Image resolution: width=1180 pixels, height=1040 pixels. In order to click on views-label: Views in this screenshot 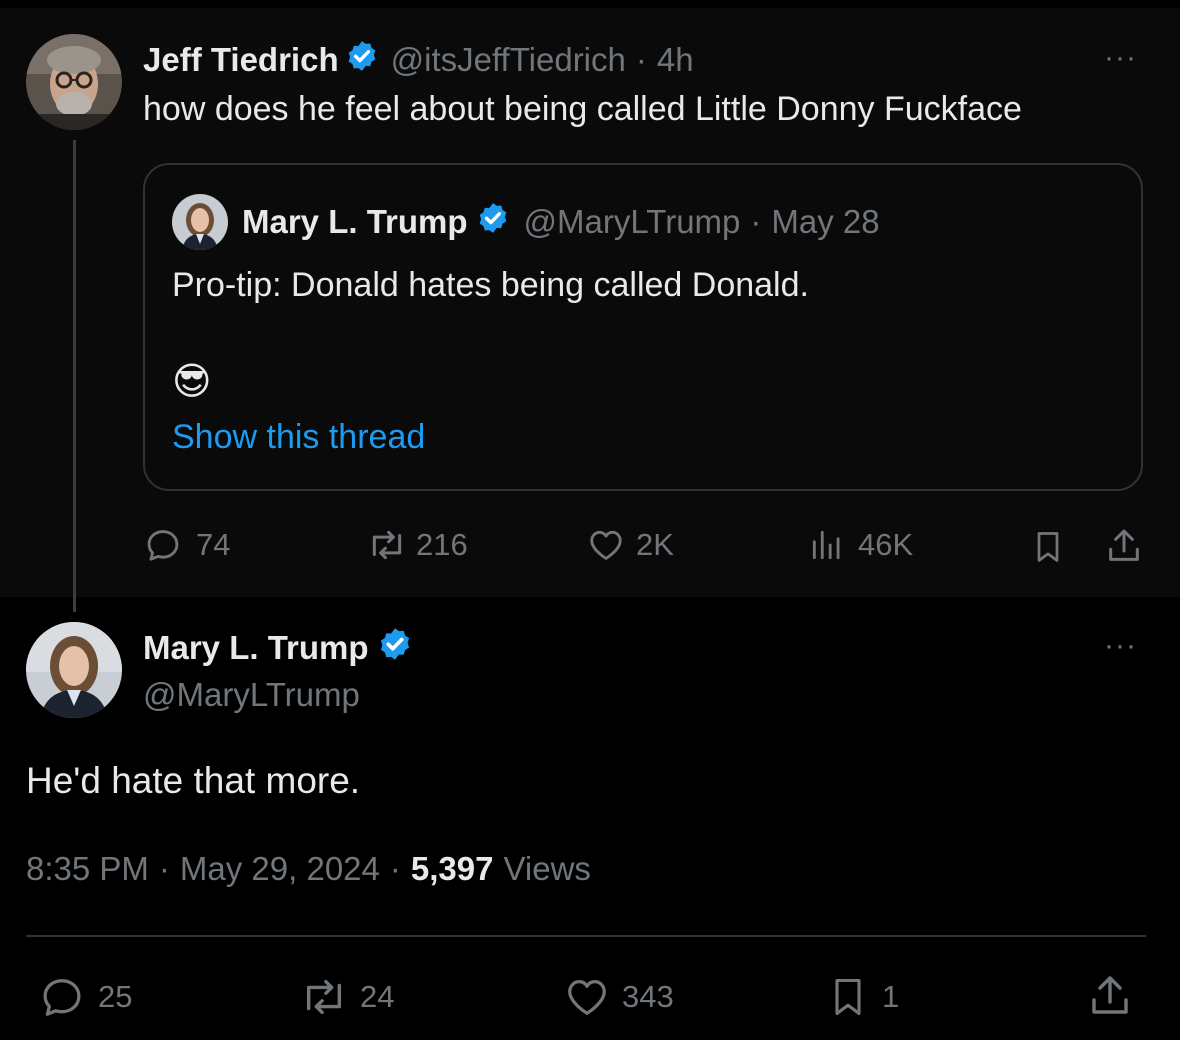, I will do `click(547, 868)`.